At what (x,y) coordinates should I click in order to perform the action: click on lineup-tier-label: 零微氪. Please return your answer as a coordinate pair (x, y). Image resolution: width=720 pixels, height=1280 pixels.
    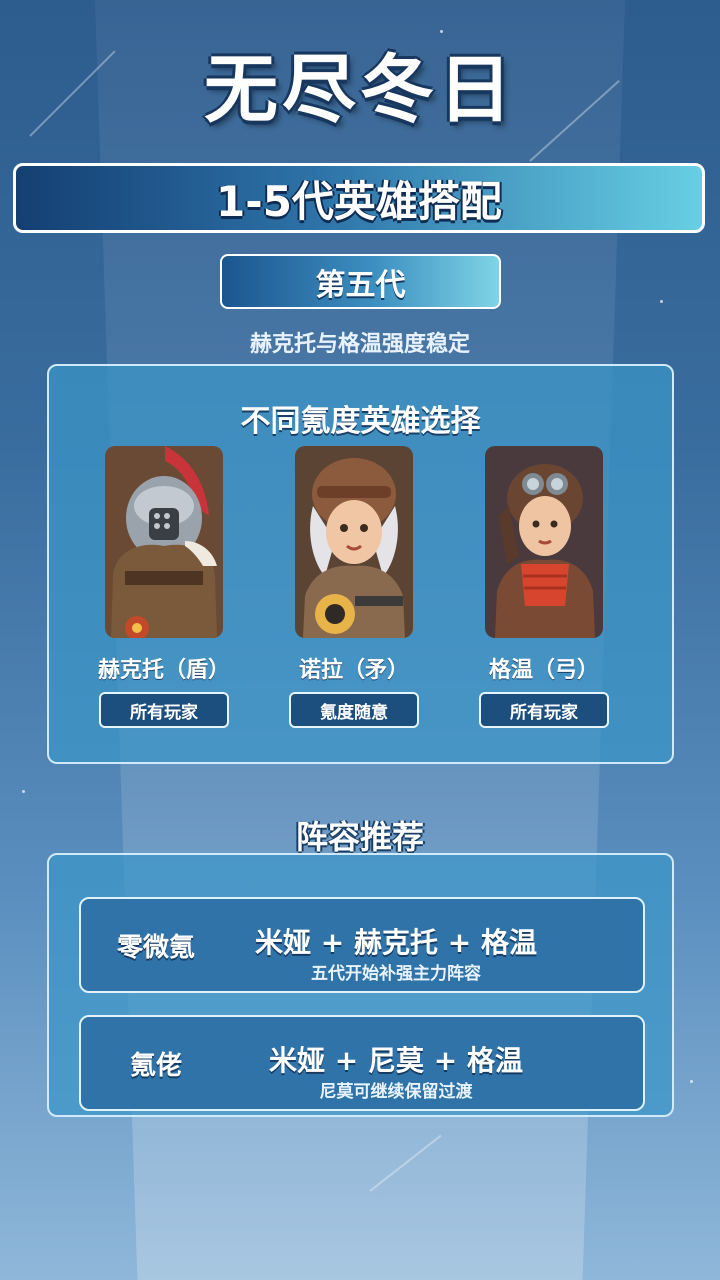
    Looking at the image, I should click on (155, 948).